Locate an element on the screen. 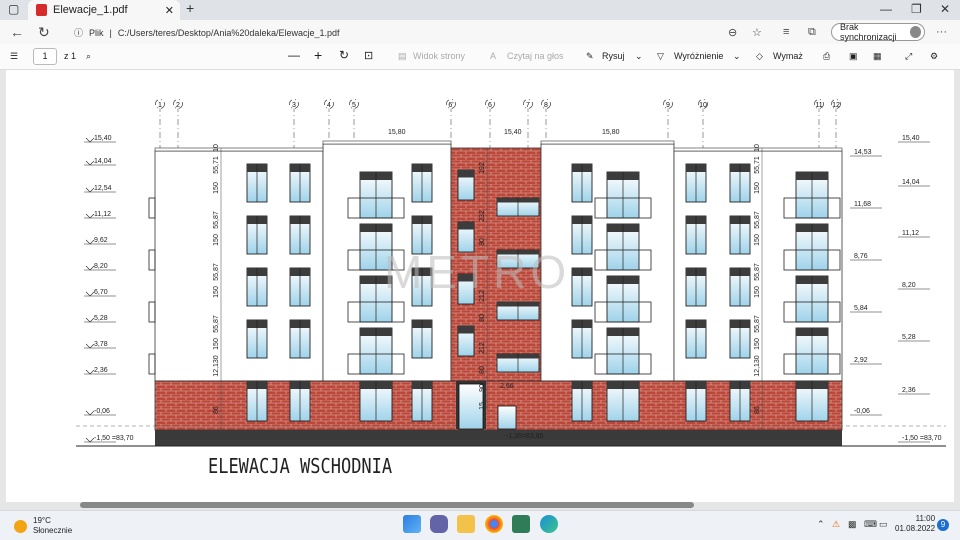 This screenshot has height=540, width=960. tab-close-button: ✕ is located at coordinates (169, 10).